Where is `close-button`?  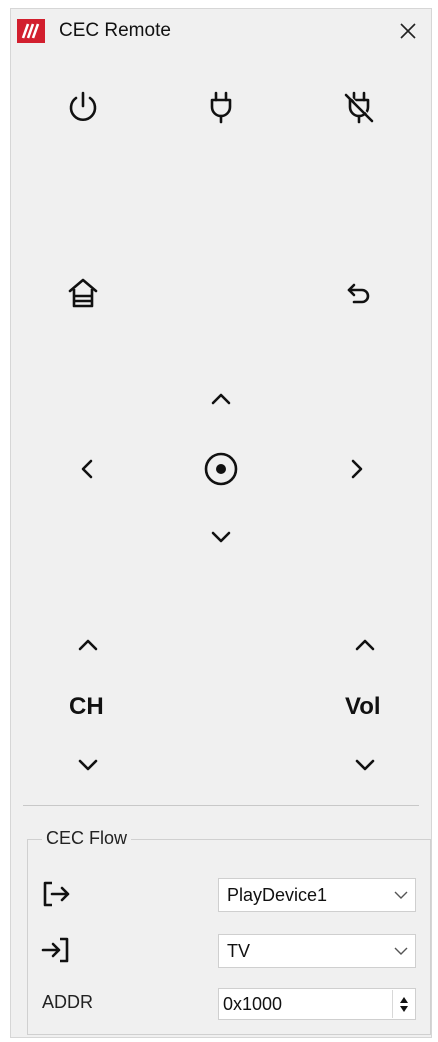
close-button is located at coordinates (408, 31).